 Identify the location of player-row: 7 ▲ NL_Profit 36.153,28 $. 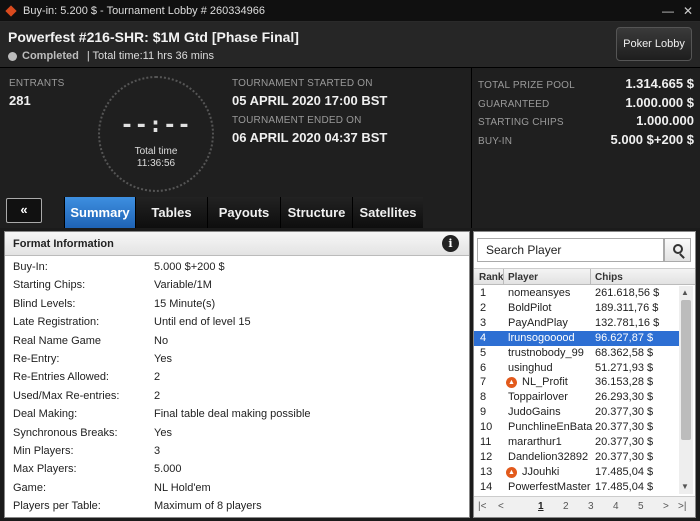
(576, 382).